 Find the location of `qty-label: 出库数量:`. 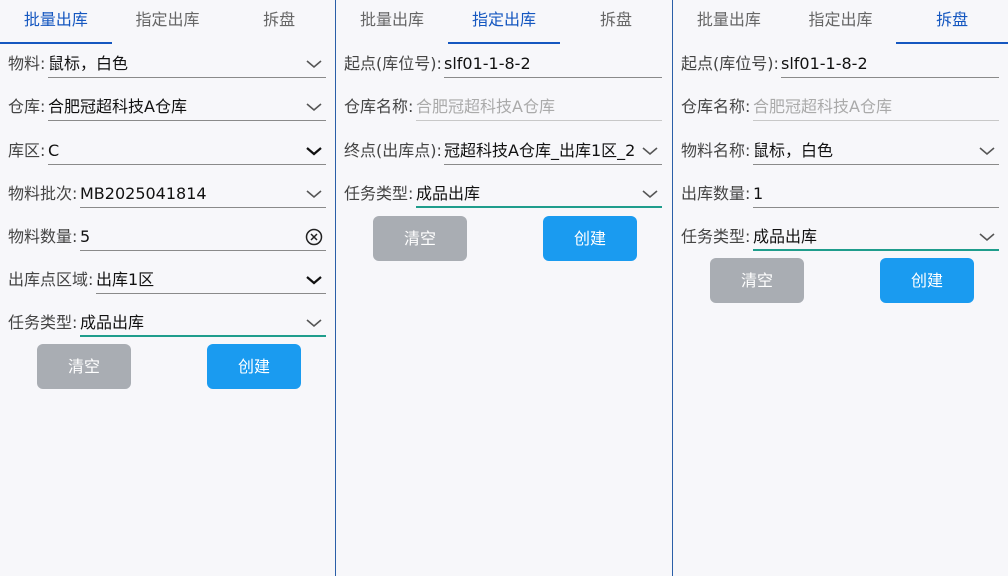

qty-label: 出库数量: is located at coordinates (716, 193).